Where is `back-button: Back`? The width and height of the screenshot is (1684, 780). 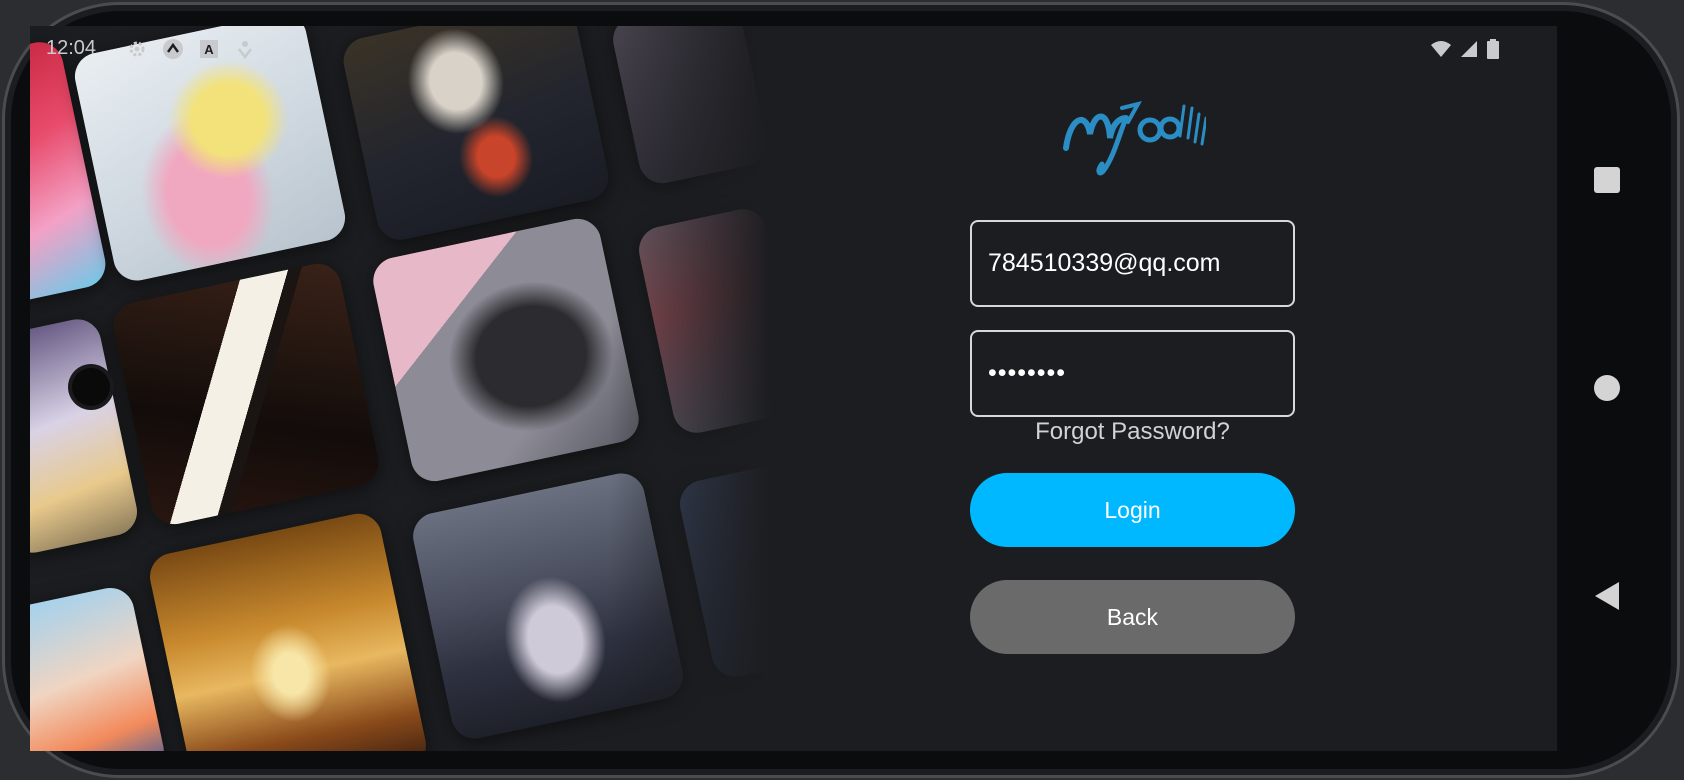
back-button: Back is located at coordinates (1132, 617).